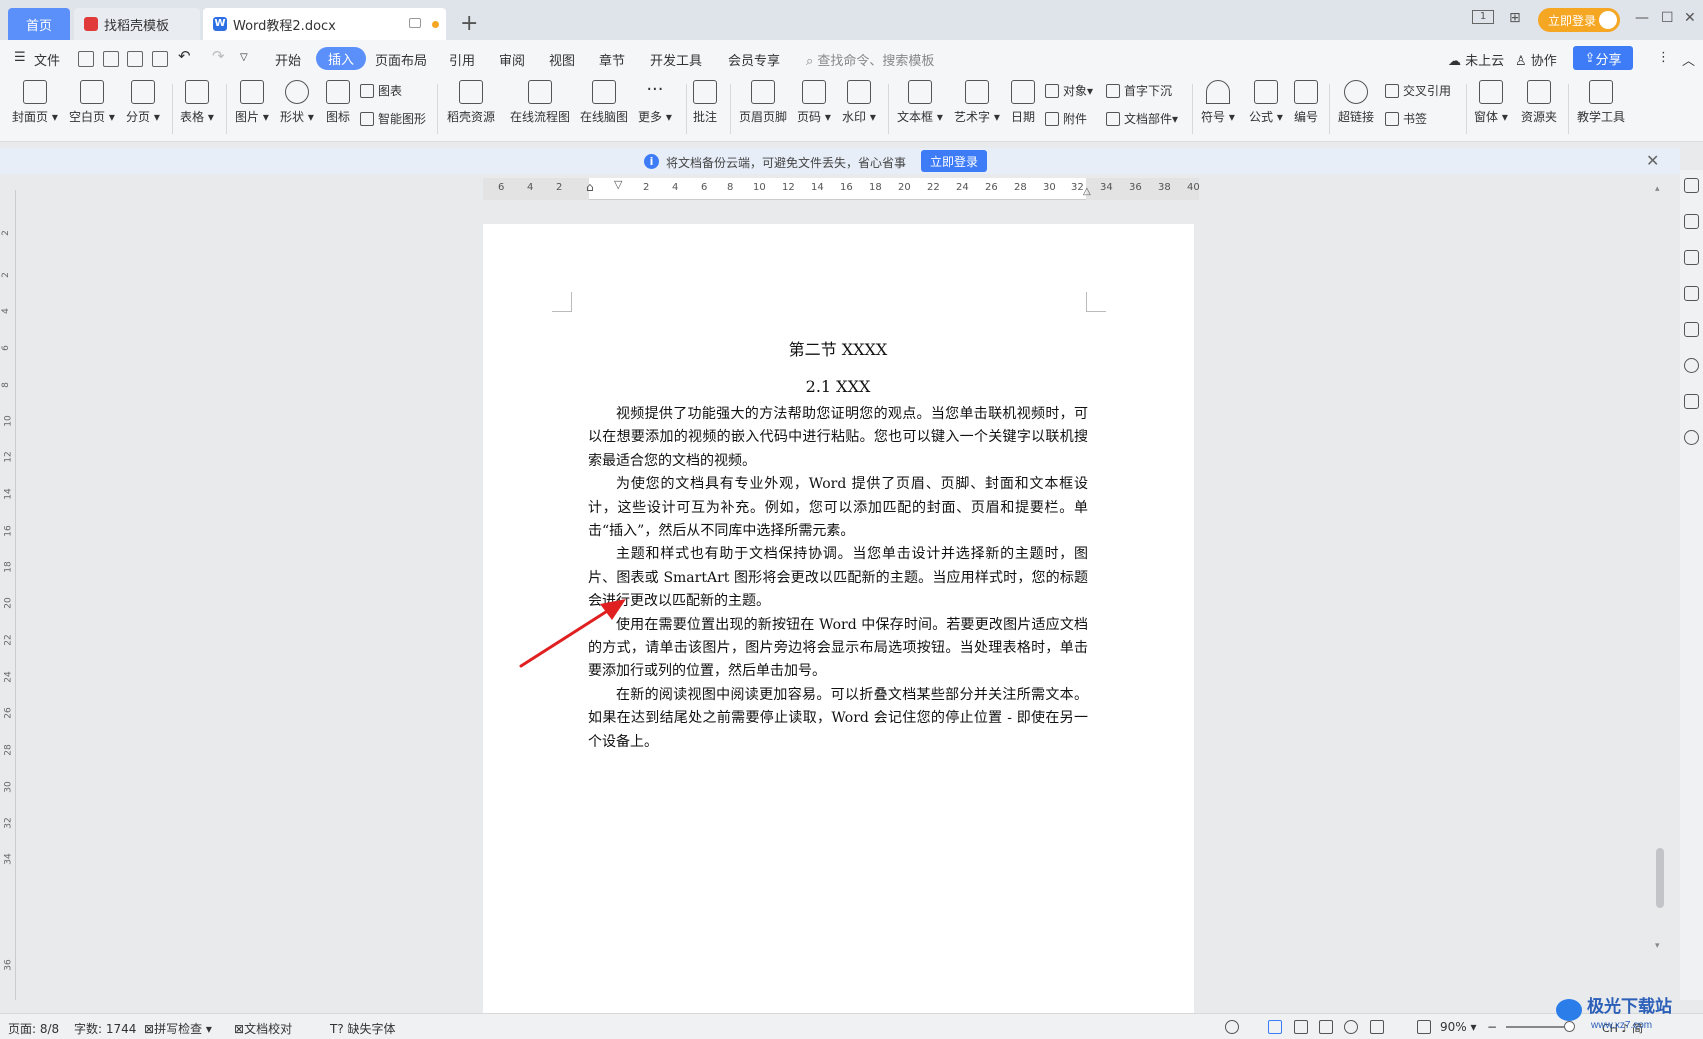  Describe the element at coordinates (105, 1028) in the screenshot. I see `word-count: 字数: 1744` at that location.